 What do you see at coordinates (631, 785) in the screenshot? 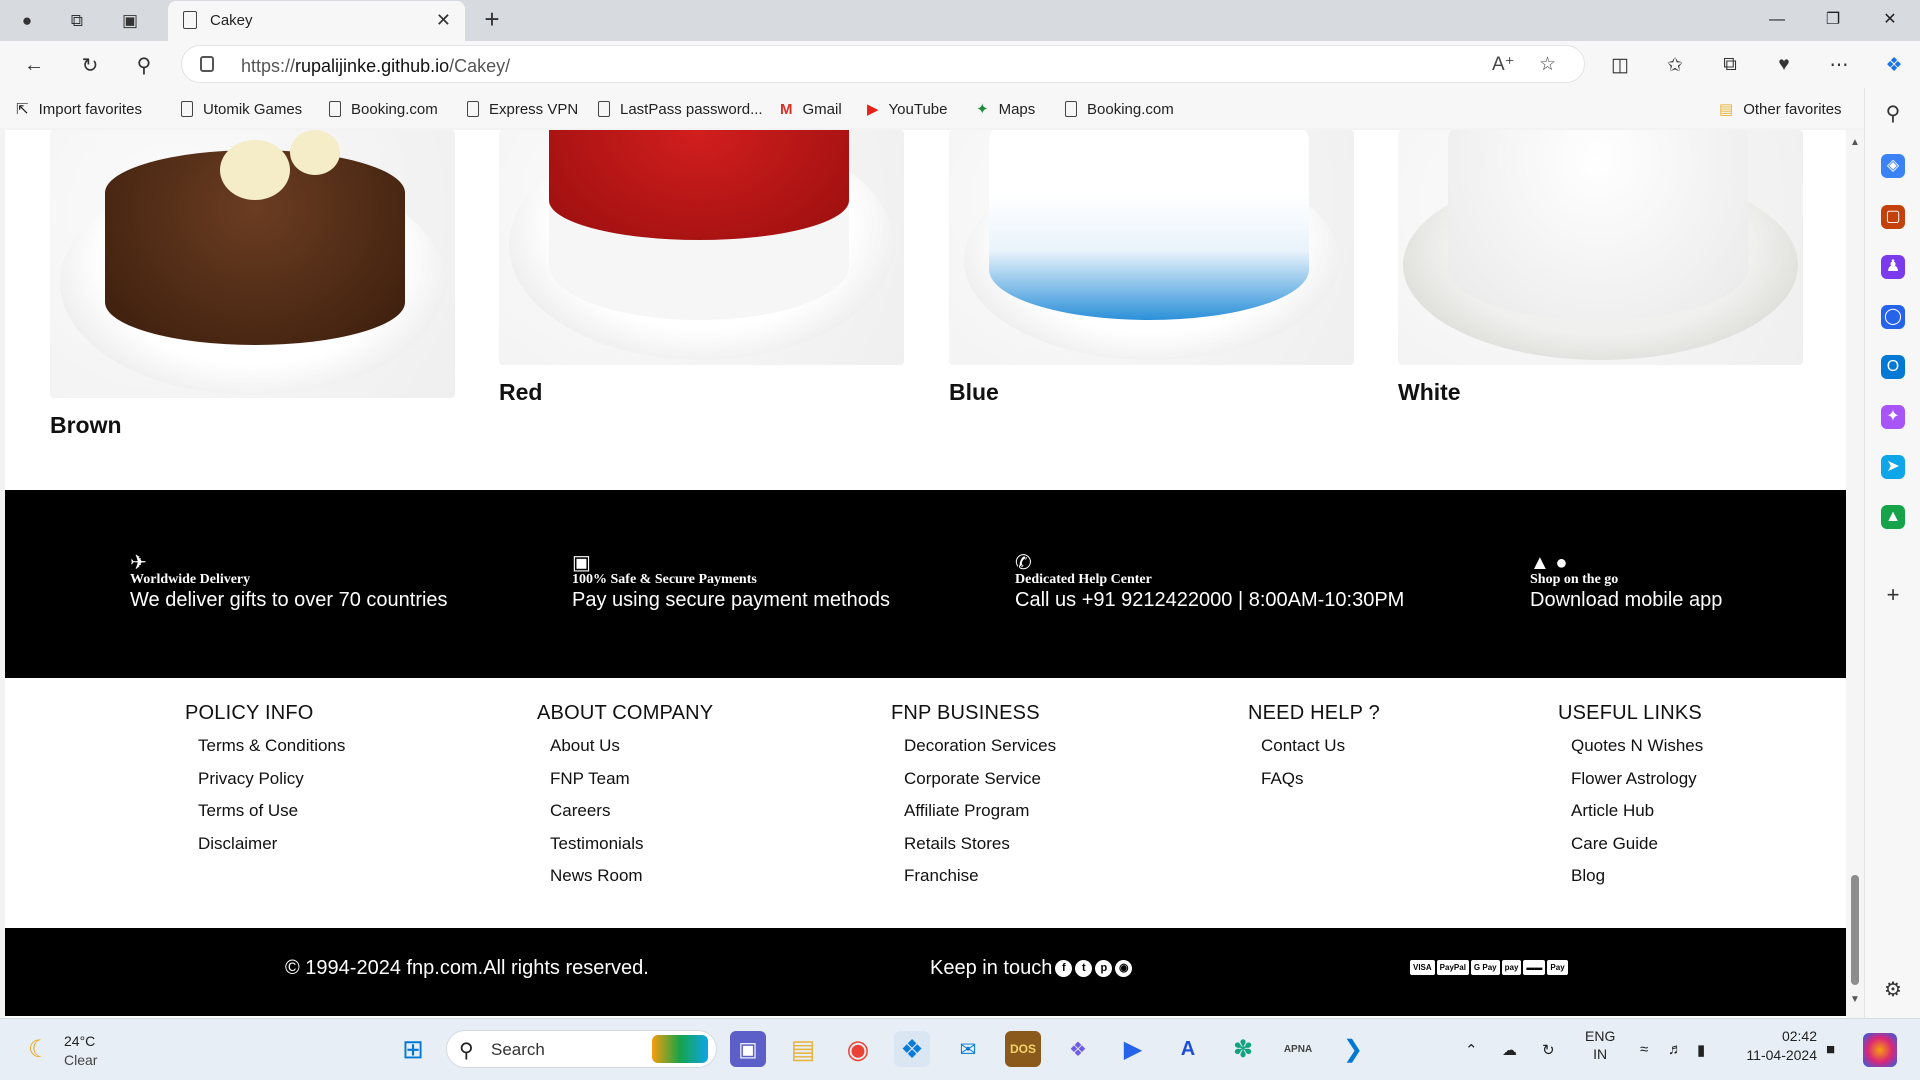
I see `footer-link: FNP Team` at bounding box center [631, 785].